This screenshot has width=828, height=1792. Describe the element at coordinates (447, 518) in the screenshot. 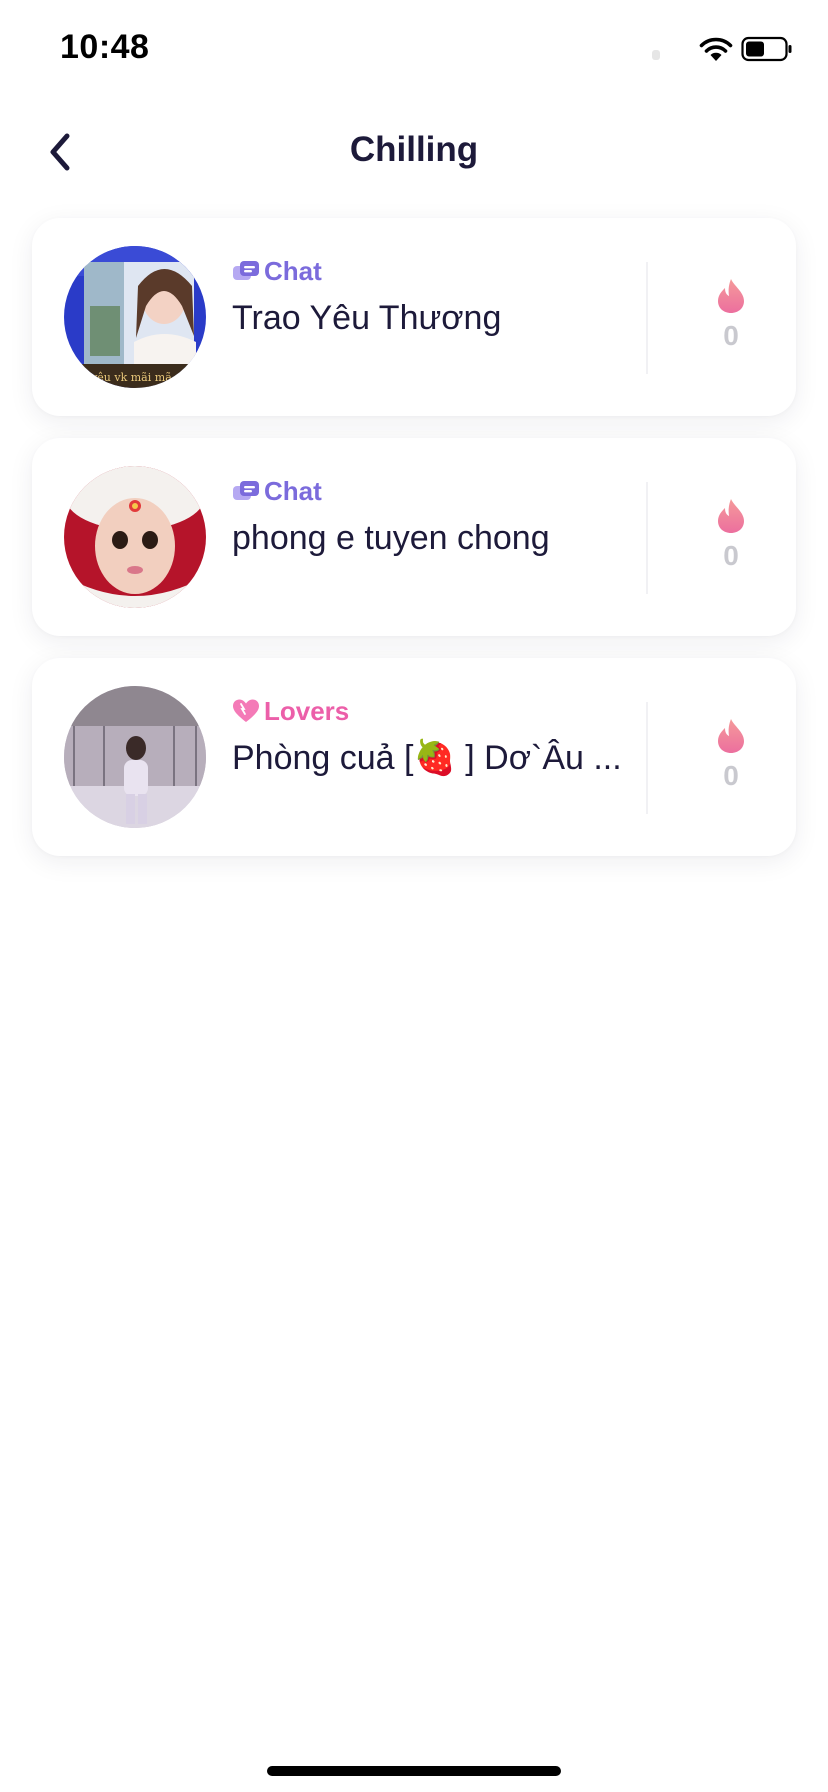

I see `room-info: Chat phong e tuyen chong` at that location.